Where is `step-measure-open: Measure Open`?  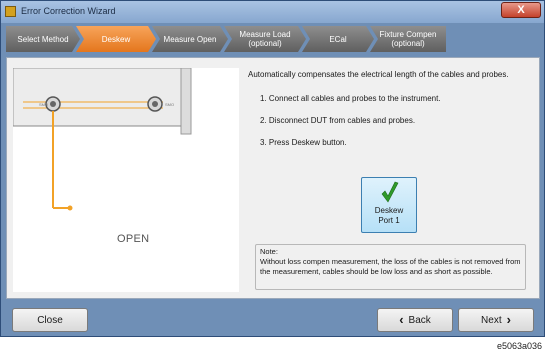
step-measure-open: Measure Open is located at coordinates (190, 39).